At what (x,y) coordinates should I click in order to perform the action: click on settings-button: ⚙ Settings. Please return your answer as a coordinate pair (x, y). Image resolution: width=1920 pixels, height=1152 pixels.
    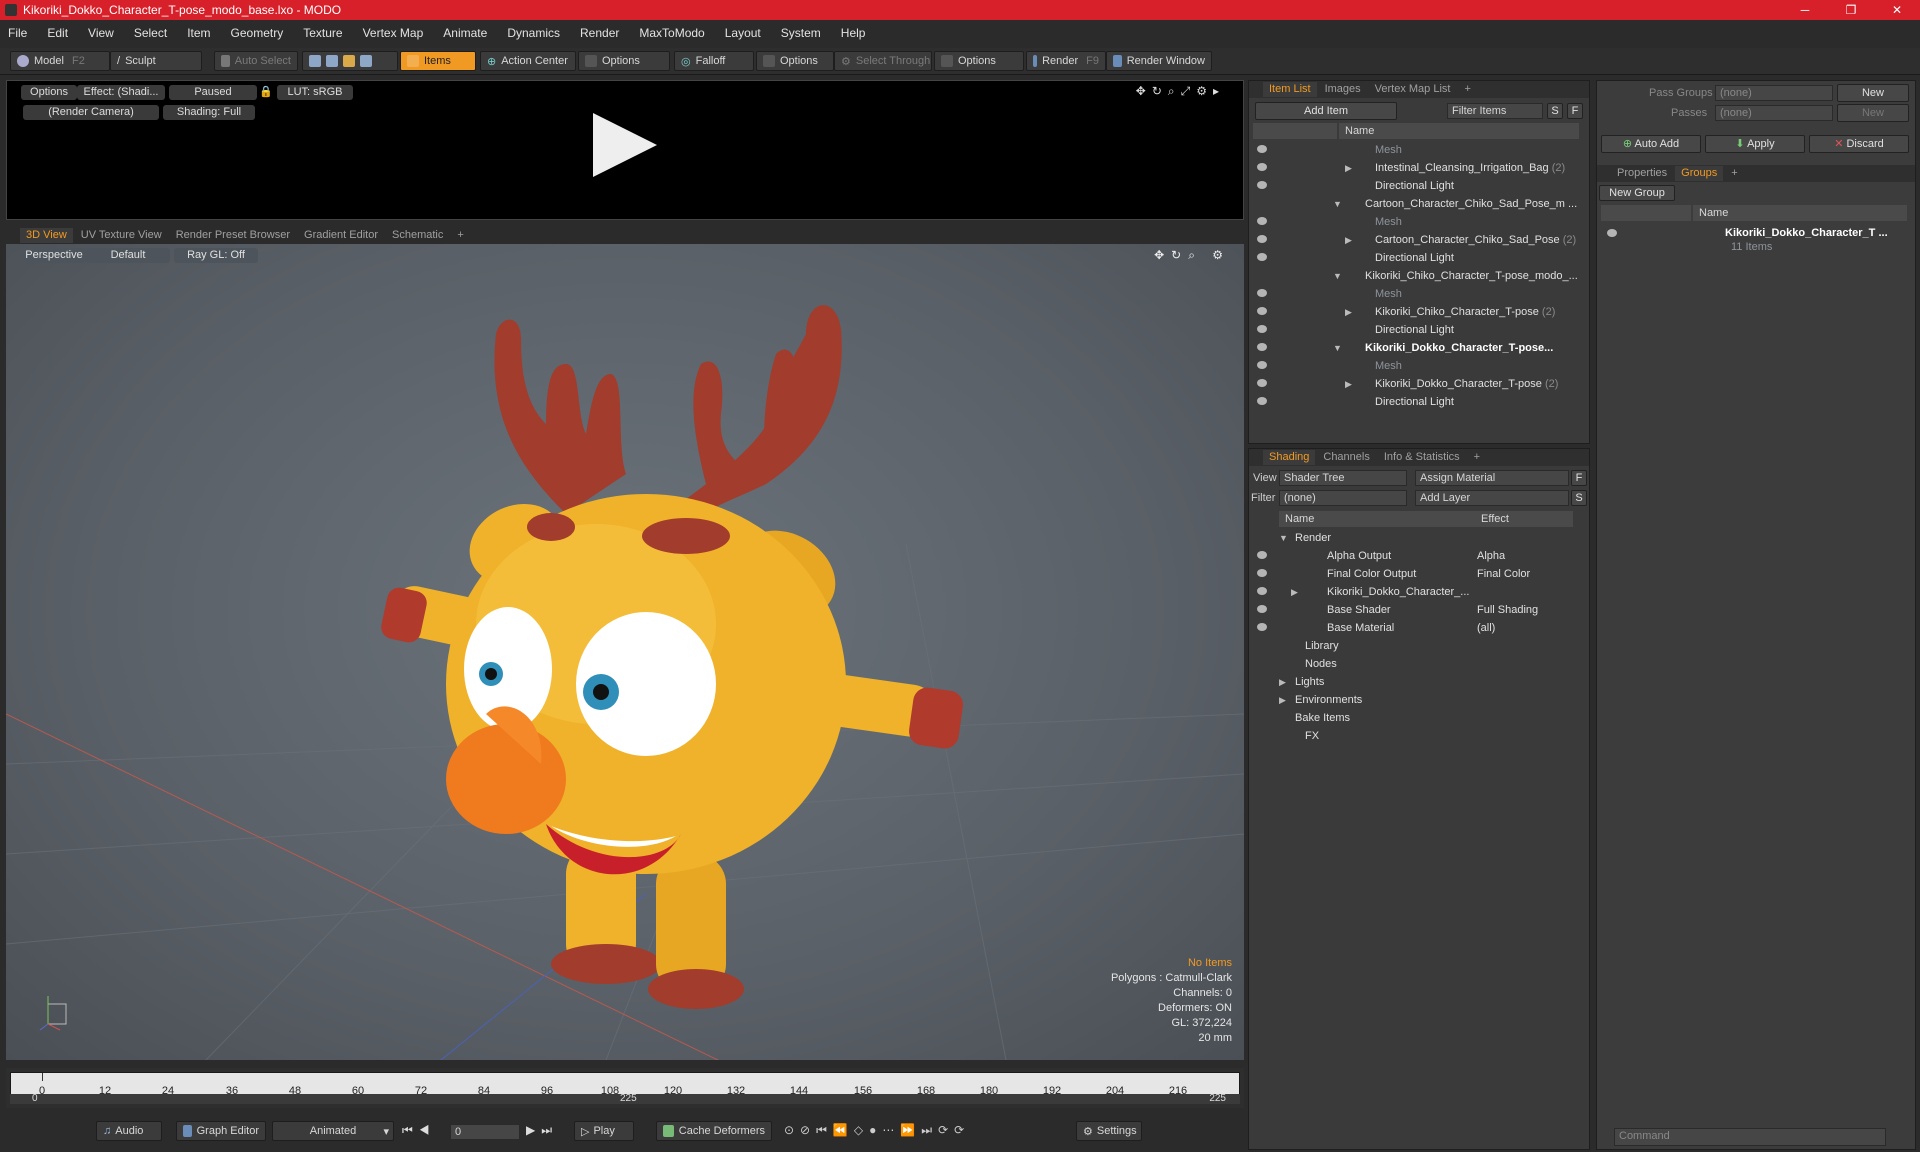
    Looking at the image, I should click on (1109, 1131).